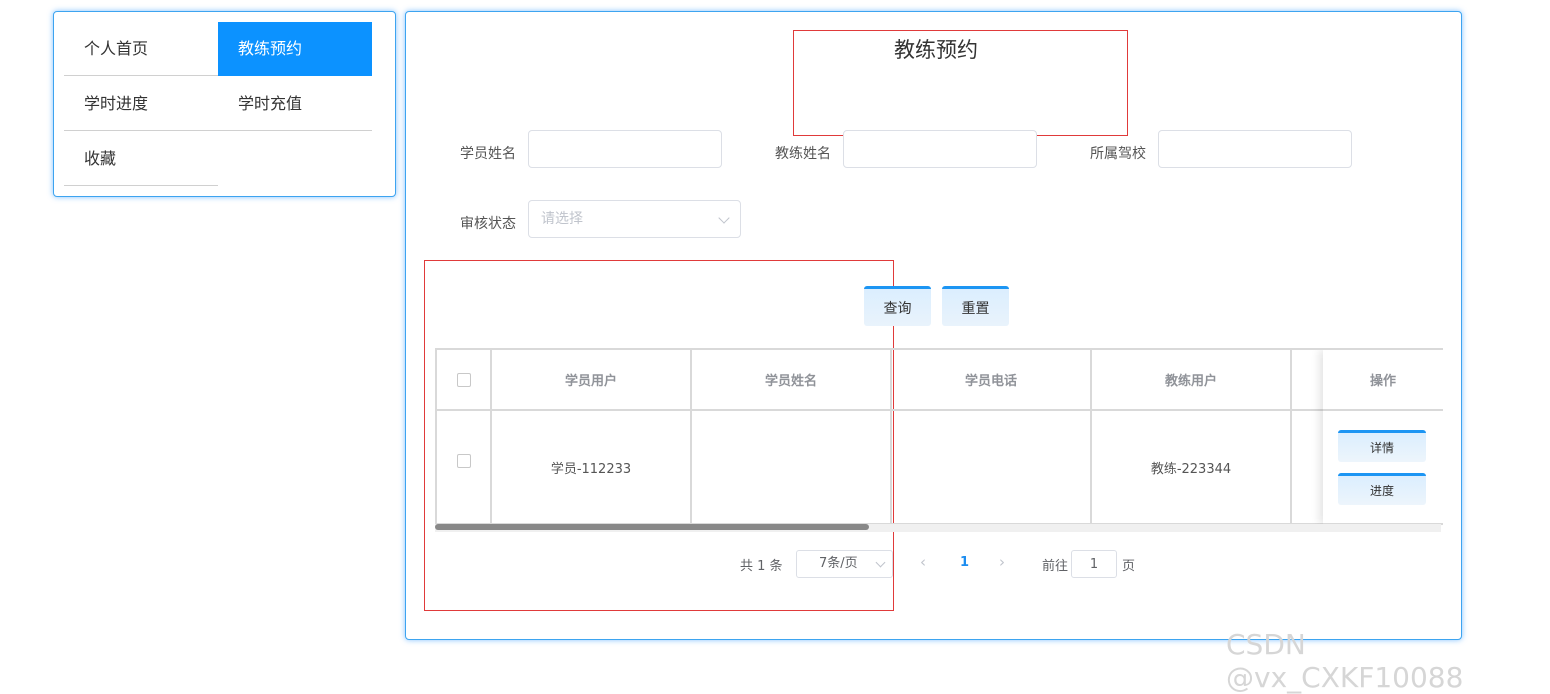  Describe the element at coordinates (295, 49) in the screenshot. I see `sidebar-item-coach-booking: 教练预约` at that location.